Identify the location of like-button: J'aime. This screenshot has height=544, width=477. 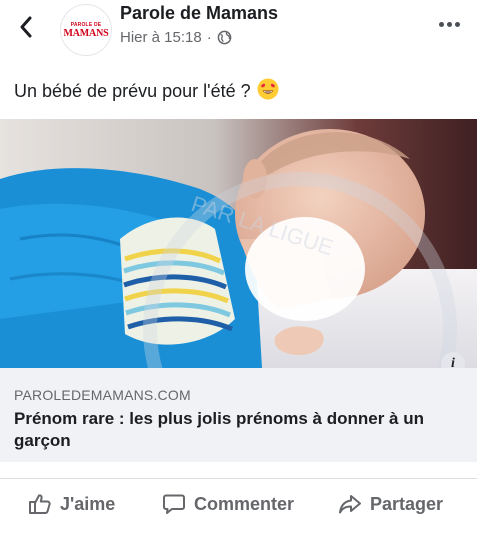
(71, 504).